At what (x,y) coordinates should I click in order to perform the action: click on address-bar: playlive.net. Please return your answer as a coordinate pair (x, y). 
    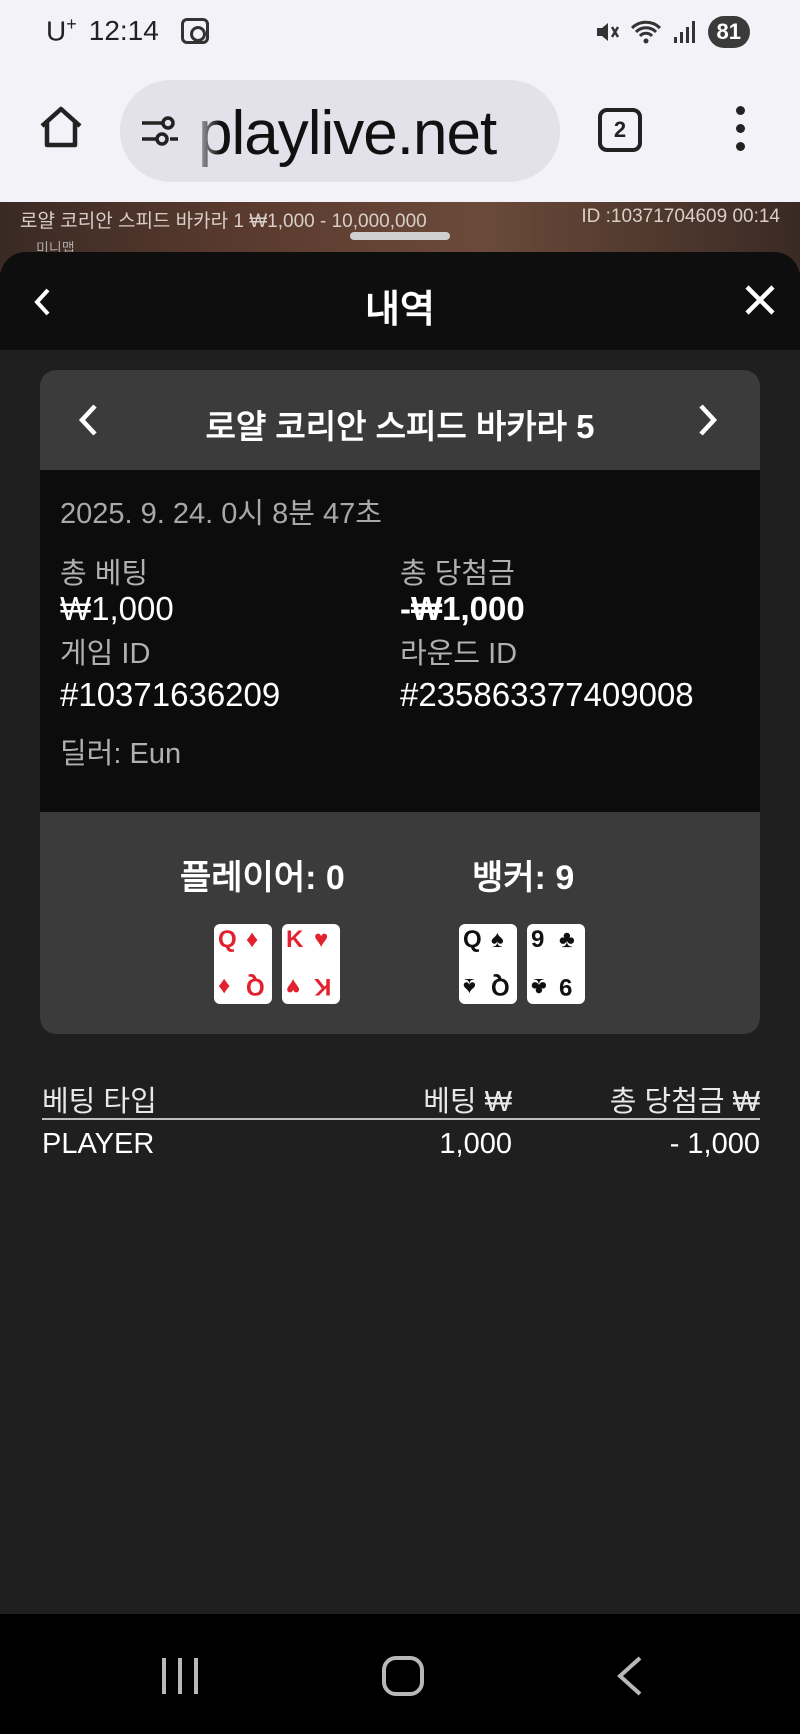
    Looking at the image, I should click on (340, 131).